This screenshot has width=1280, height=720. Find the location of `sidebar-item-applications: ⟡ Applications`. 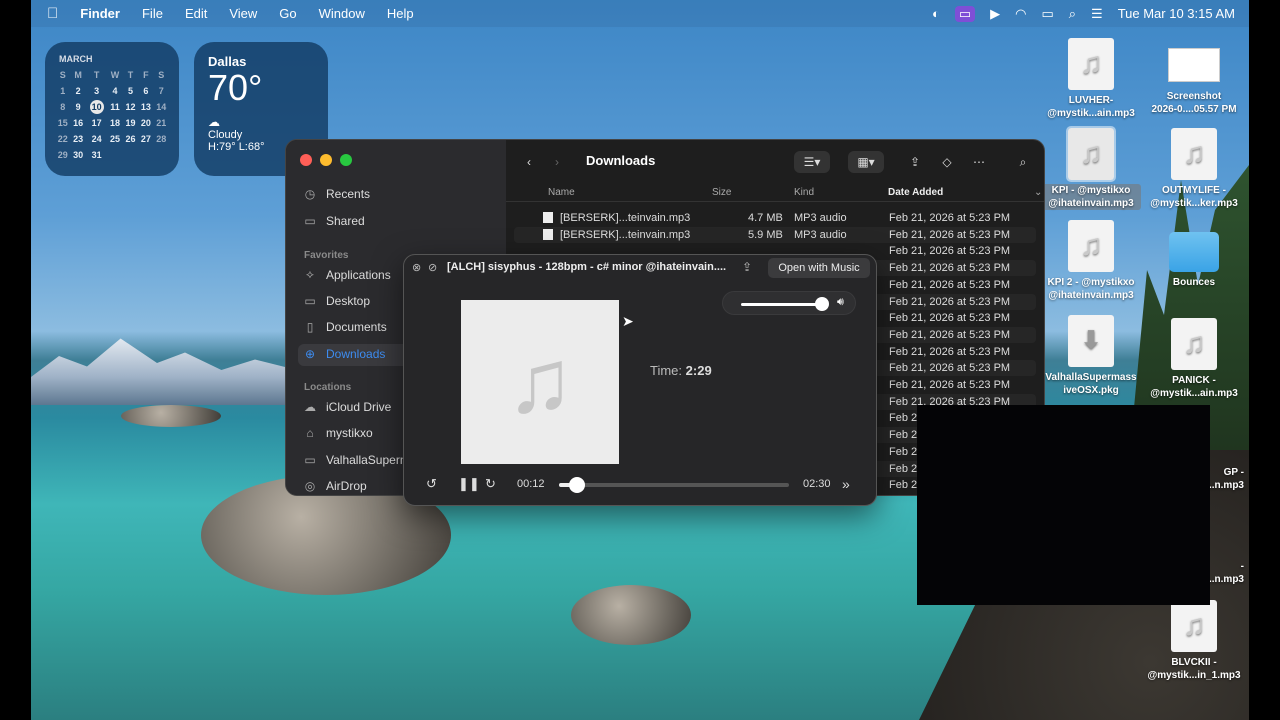

sidebar-item-applications: ⟡ Applications is located at coordinates (346, 274).